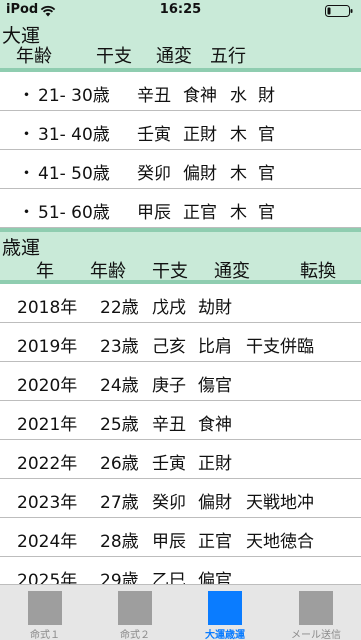 This screenshot has height=640, width=361. What do you see at coordinates (47, 425) in the screenshot?
I see `saiun-row-year: 2021年` at bounding box center [47, 425].